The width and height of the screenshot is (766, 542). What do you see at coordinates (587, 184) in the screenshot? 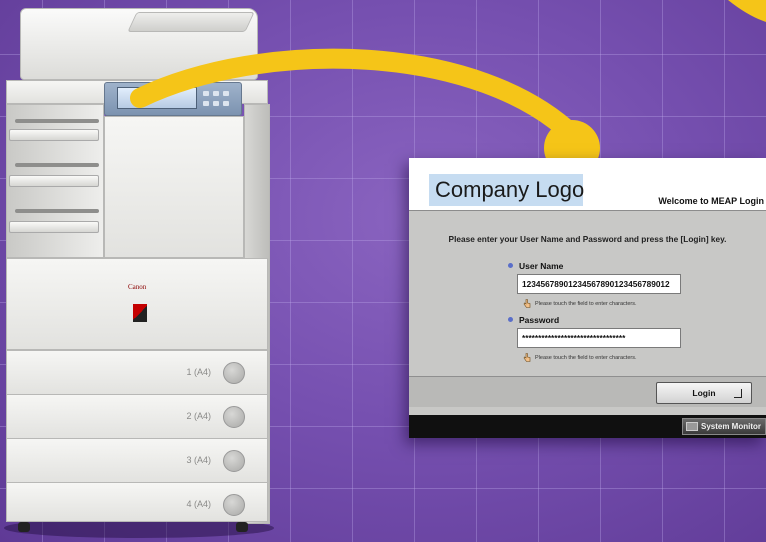
I see `login-header: Company Logo Welcome to MEAP Login` at bounding box center [587, 184].